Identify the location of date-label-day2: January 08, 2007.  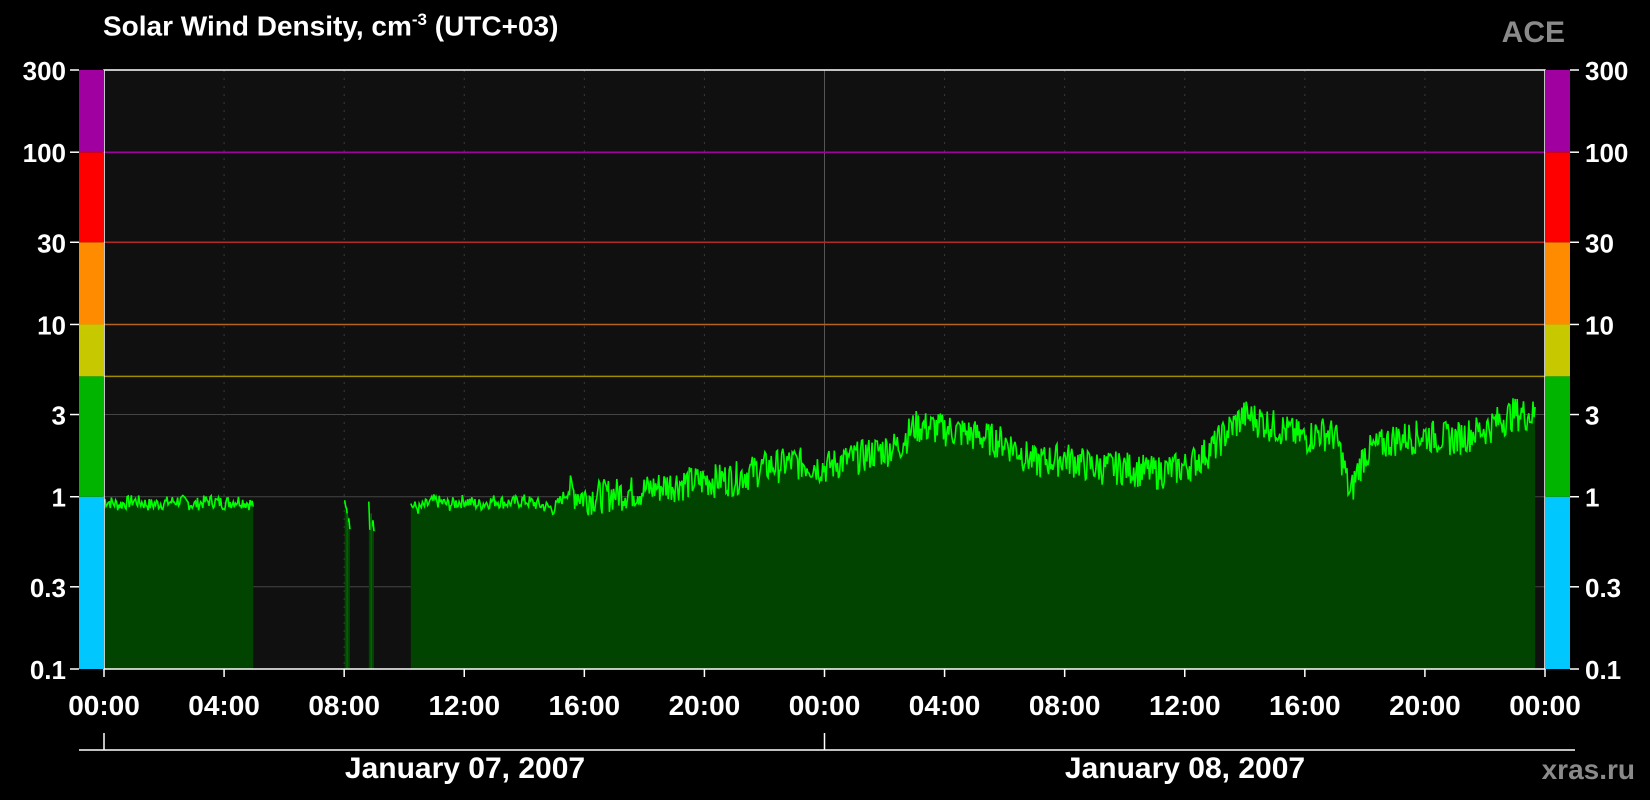
(1185, 768).